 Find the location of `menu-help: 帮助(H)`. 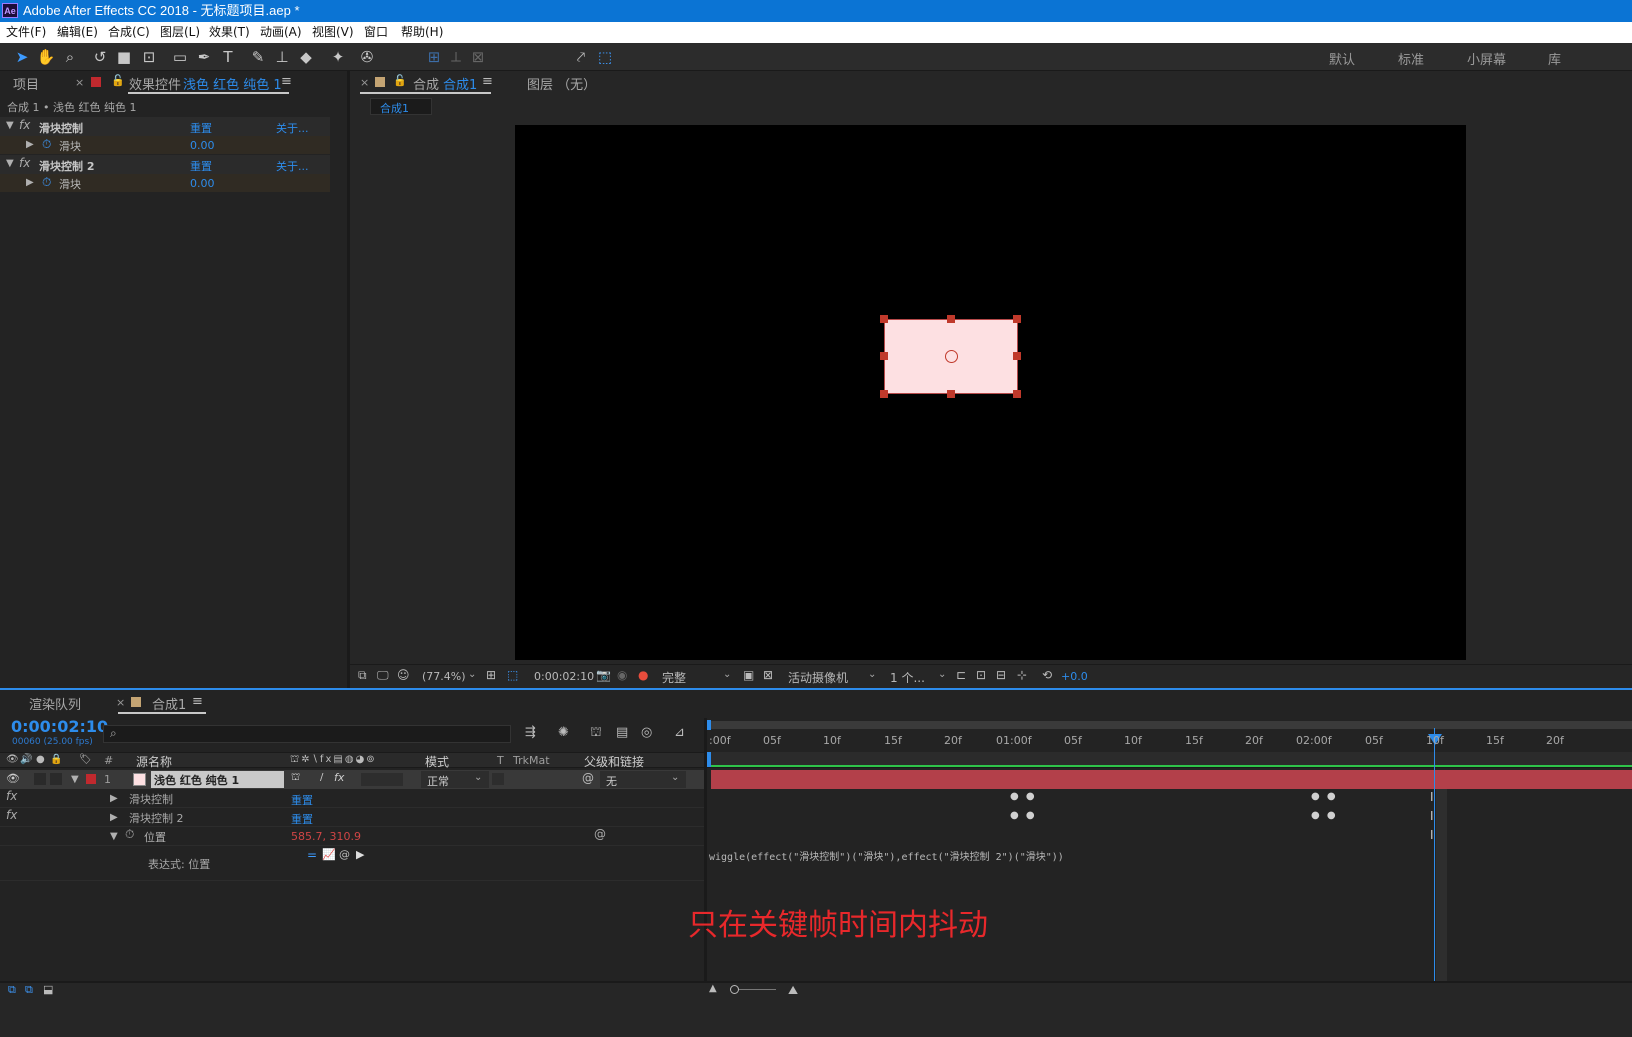

menu-help: 帮助(H) is located at coordinates (422, 32).